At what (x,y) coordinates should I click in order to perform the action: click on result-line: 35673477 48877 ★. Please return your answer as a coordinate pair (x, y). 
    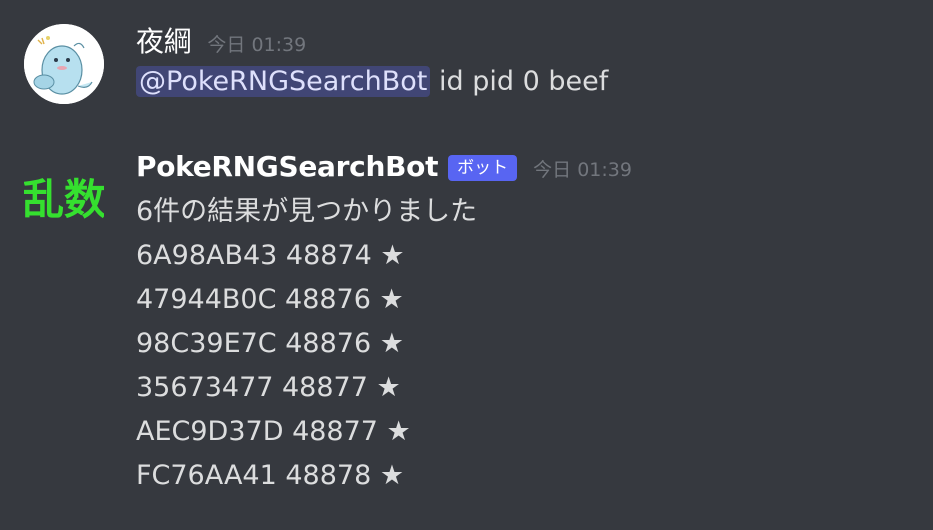
    Looking at the image, I should click on (268, 387).